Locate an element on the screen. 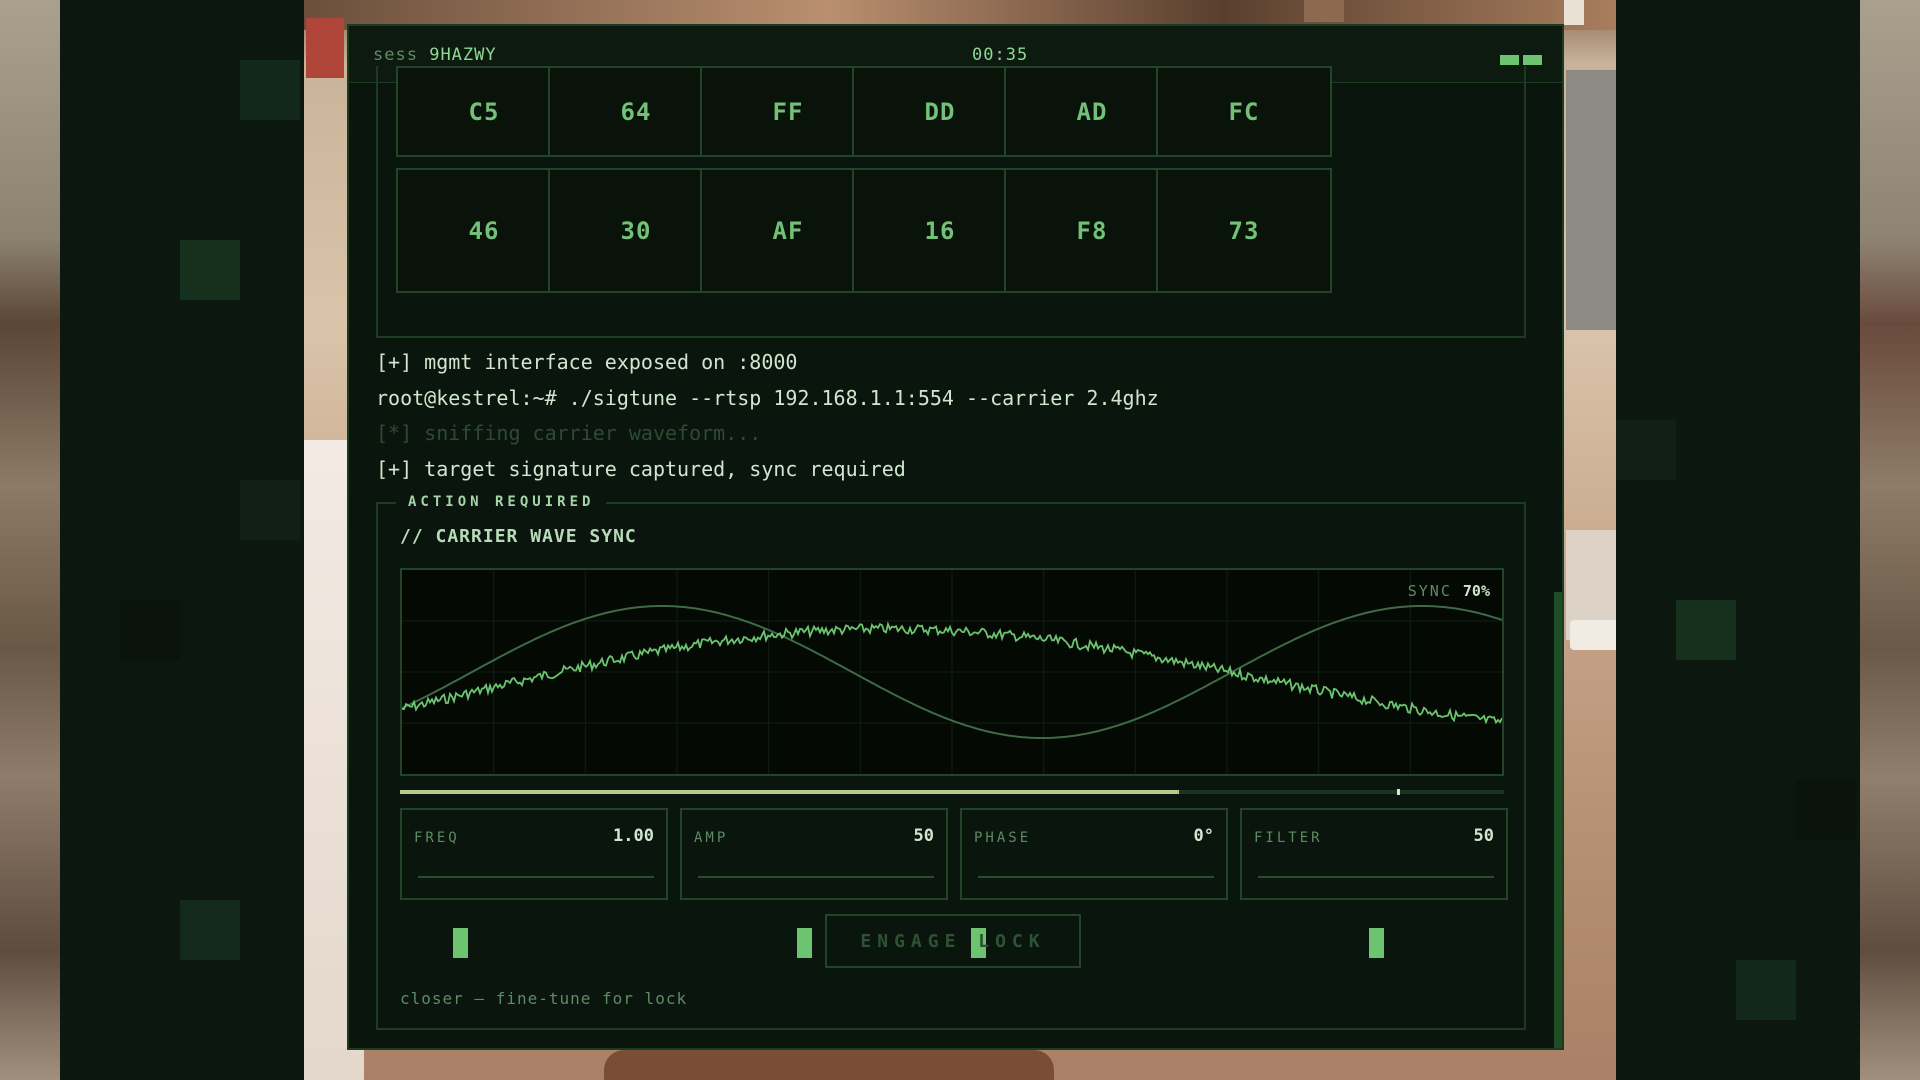  sync-readout: SYNC 70% is located at coordinates (1449, 591).